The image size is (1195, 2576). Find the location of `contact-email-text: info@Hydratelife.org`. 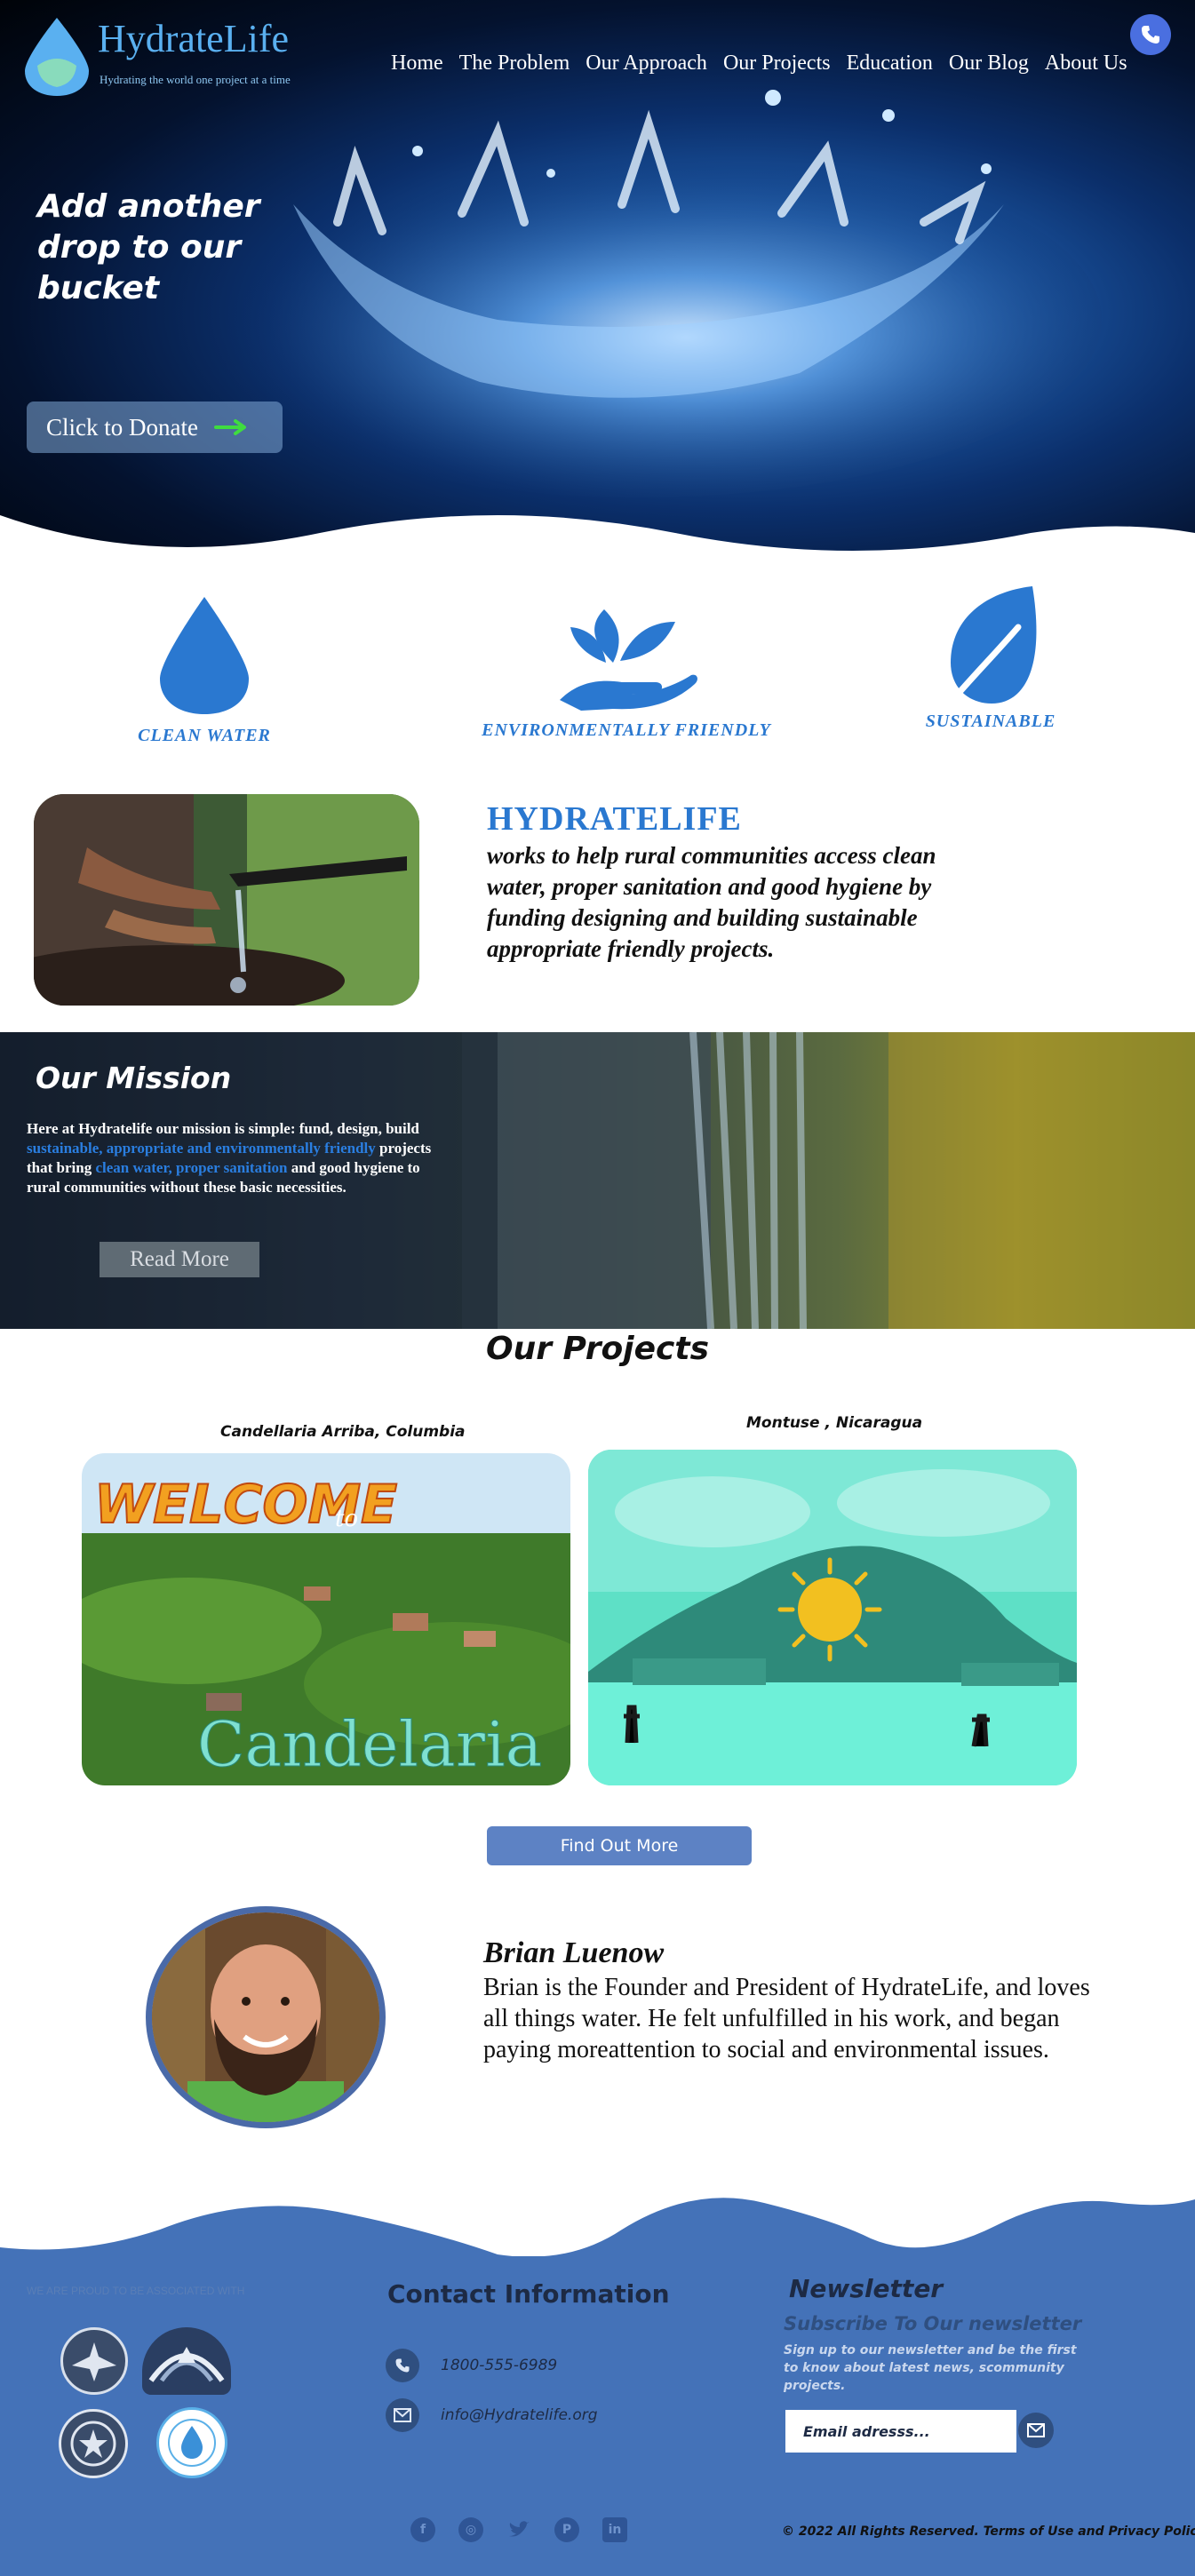

contact-email-text: info@Hydratelife.org is located at coordinates (519, 2415).